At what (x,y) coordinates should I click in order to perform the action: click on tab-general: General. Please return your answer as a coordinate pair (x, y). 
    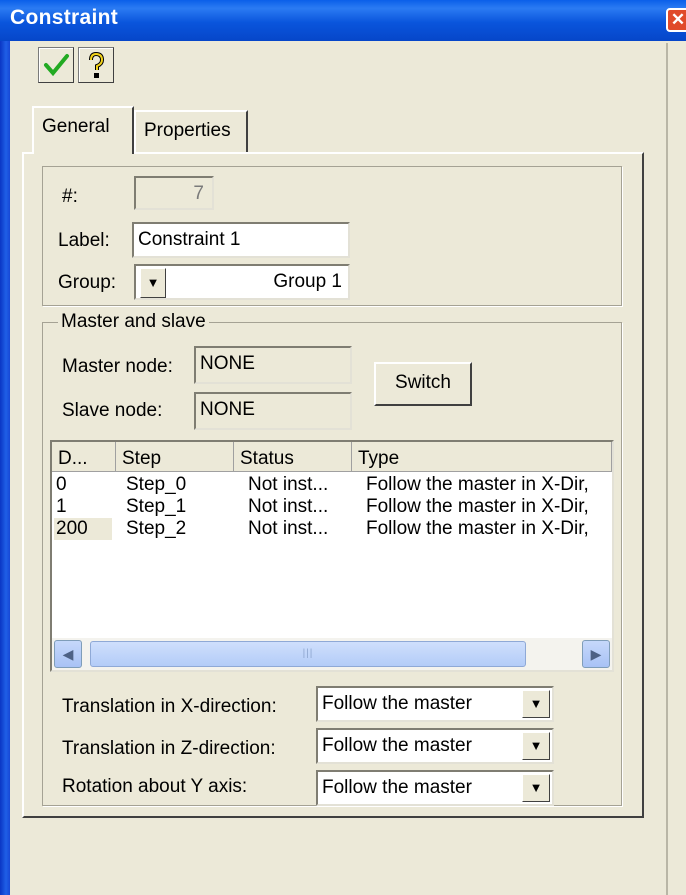
    Looking at the image, I should click on (83, 130).